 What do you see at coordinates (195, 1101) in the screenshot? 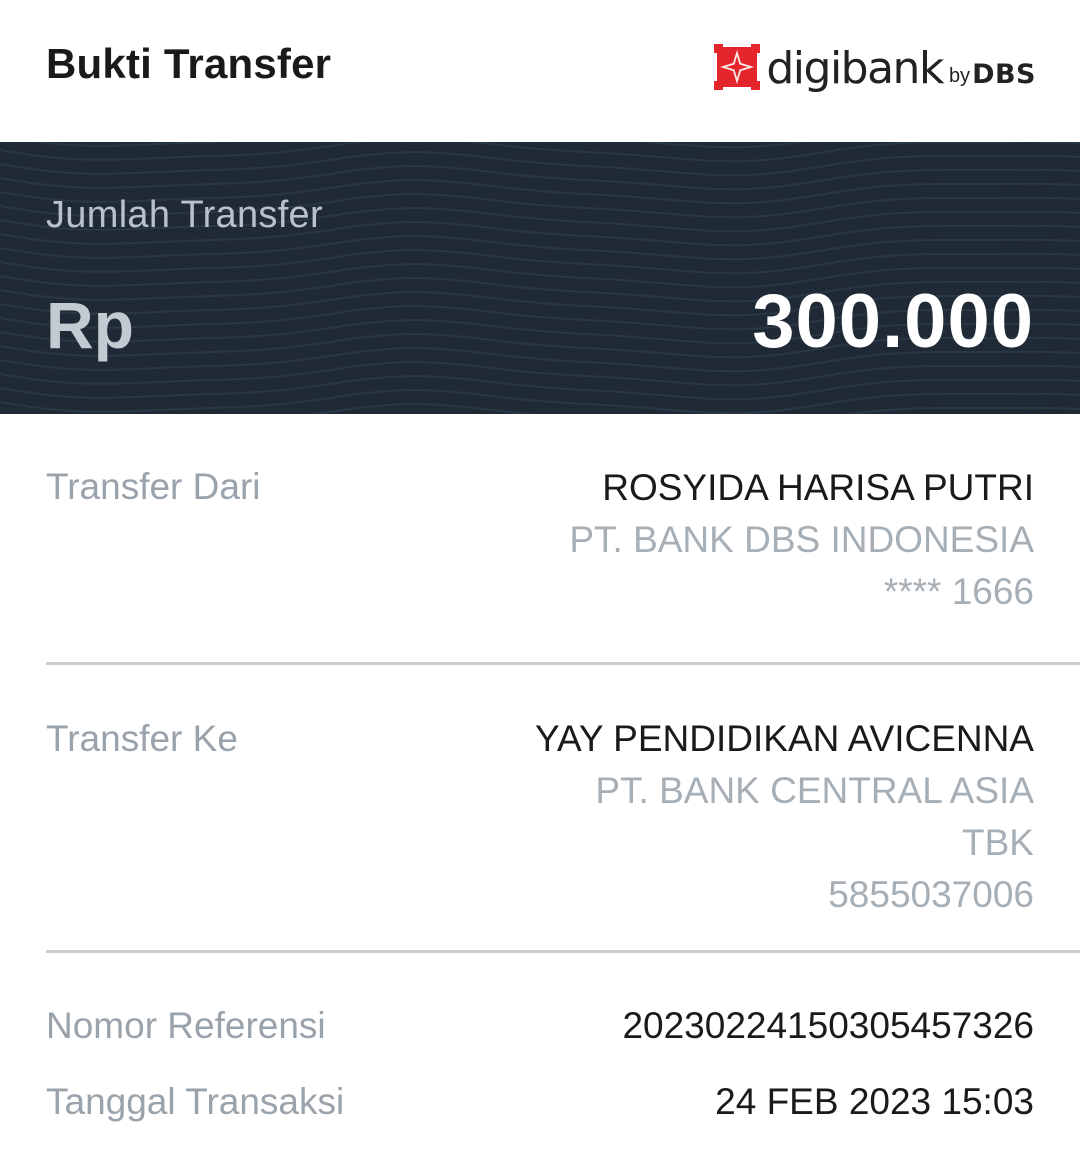
I see `transaction-date-label: Tanggal Transaksi` at bounding box center [195, 1101].